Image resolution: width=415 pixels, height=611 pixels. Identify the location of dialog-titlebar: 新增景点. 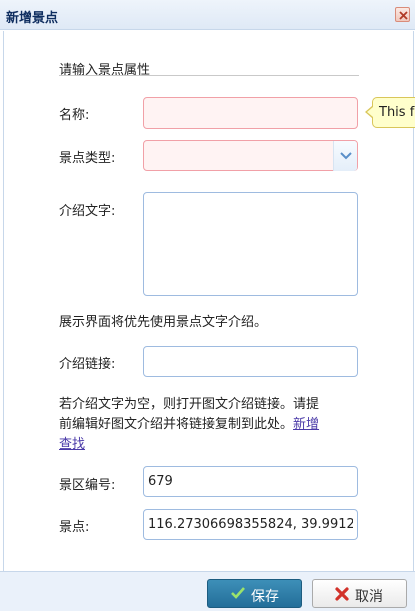
(207, 15).